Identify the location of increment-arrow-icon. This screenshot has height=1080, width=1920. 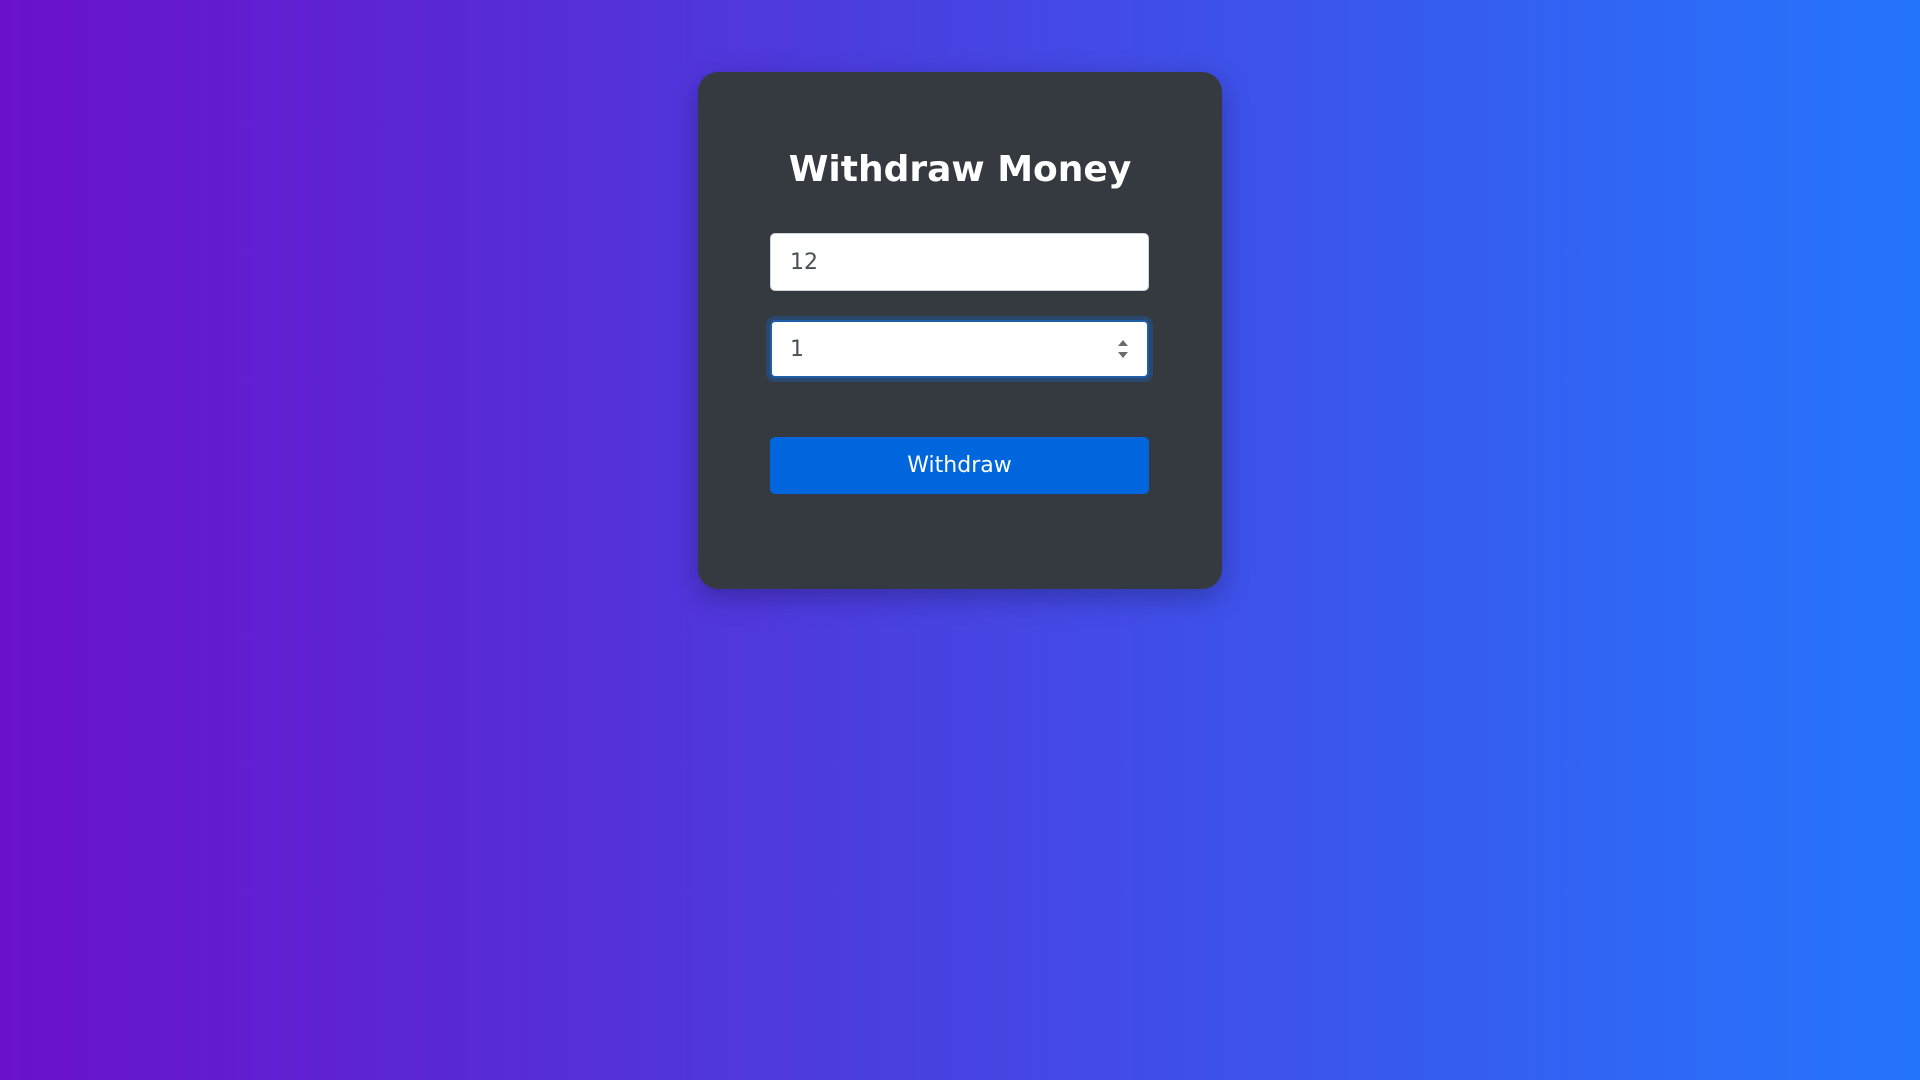
(1123, 343).